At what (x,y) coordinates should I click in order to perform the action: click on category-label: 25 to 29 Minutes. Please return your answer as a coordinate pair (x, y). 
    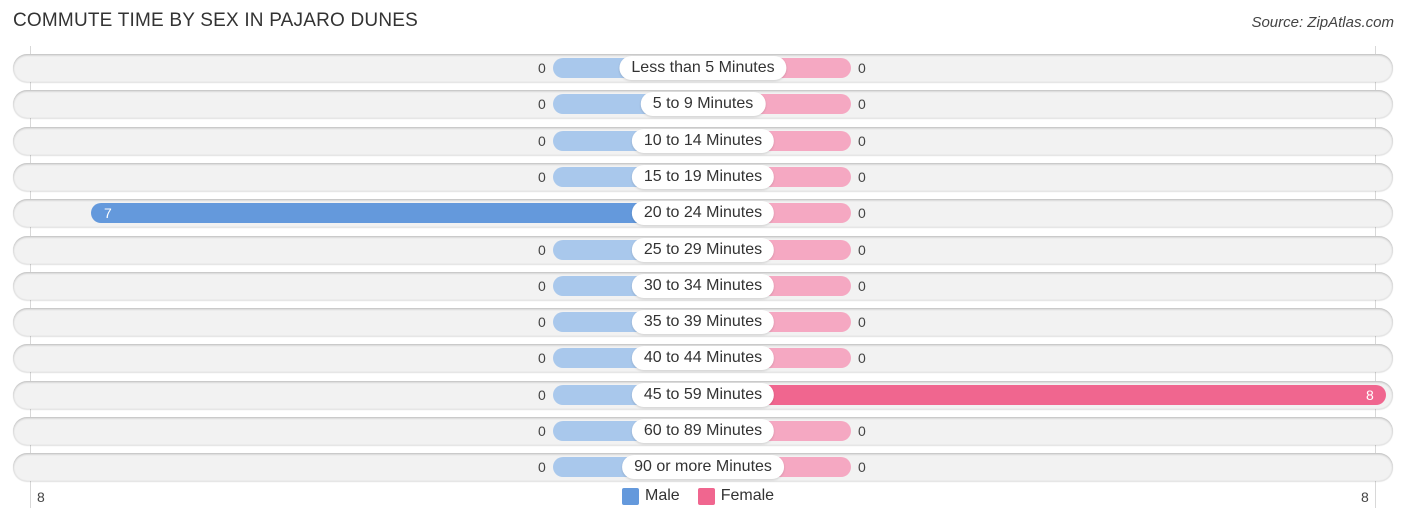
    Looking at the image, I should click on (703, 249).